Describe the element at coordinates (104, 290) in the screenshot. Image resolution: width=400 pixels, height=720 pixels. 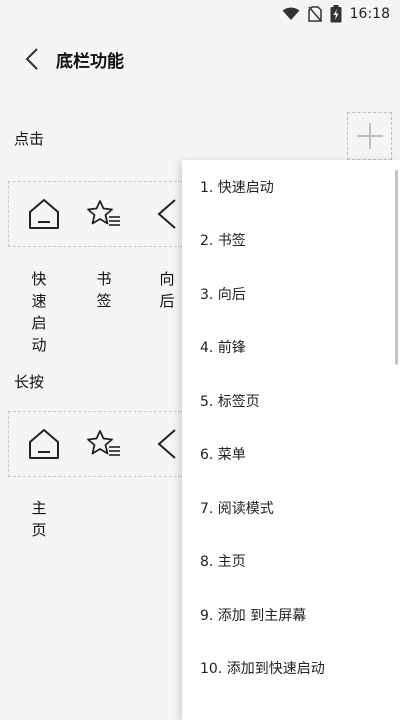
I see `click-slot-2-label: 书签` at that location.